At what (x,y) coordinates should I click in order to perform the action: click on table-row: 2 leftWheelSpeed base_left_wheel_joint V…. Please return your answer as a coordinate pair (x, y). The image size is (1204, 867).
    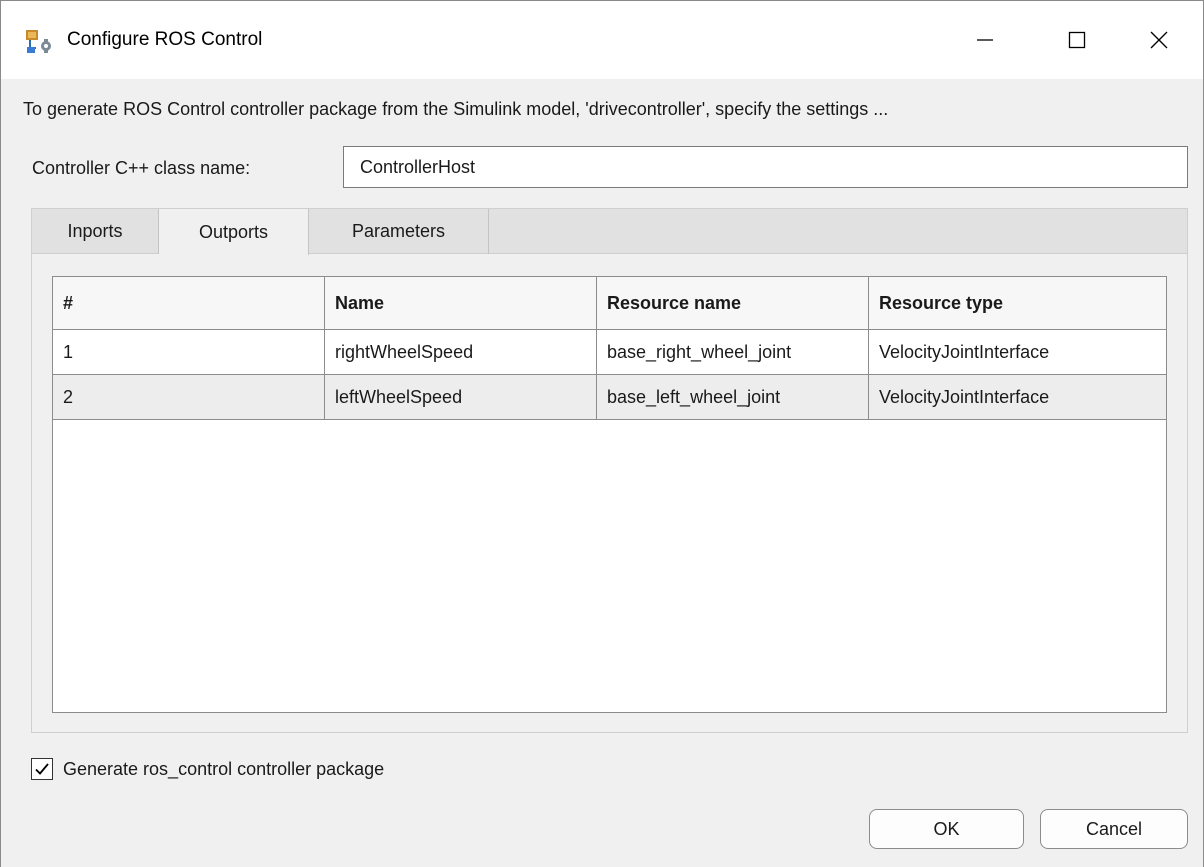
    Looking at the image, I should click on (609, 397).